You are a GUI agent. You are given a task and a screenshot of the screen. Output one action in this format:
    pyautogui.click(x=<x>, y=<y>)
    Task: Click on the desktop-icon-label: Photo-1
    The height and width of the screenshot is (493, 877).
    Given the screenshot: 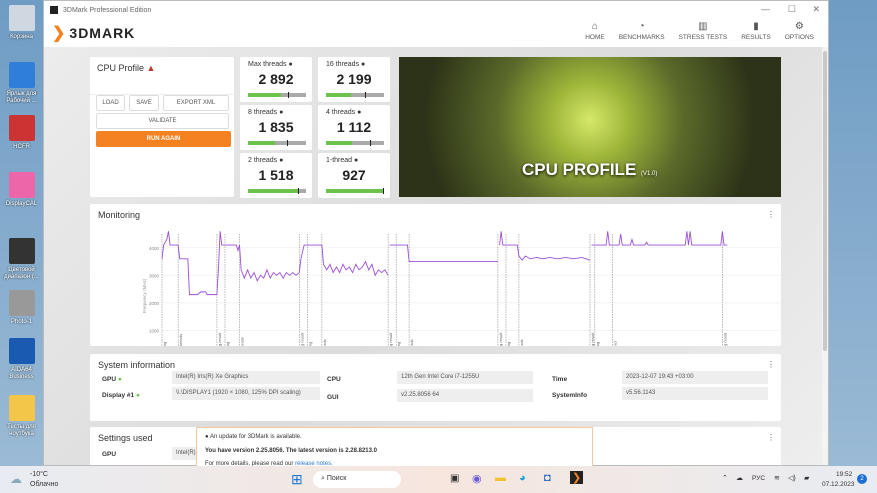 What is the action you would take?
    pyautogui.click(x=21, y=322)
    